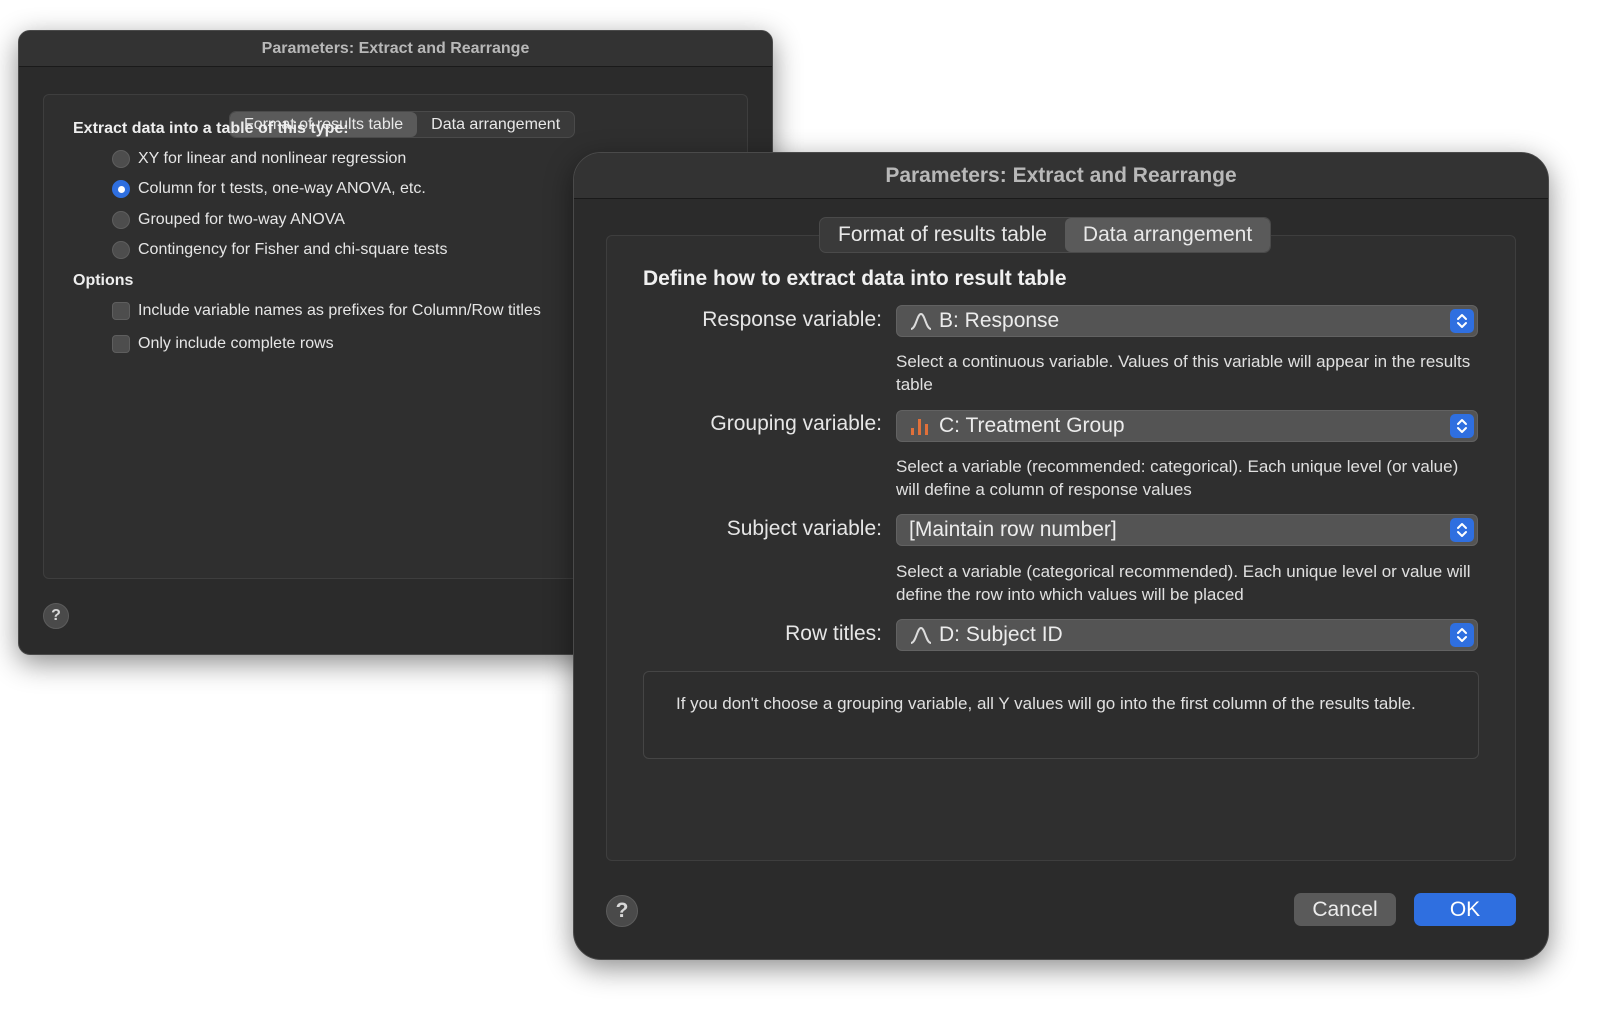  Describe the element at coordinates (921, 426) in the screenshot. I see `categorical-variable-icon` at that location.